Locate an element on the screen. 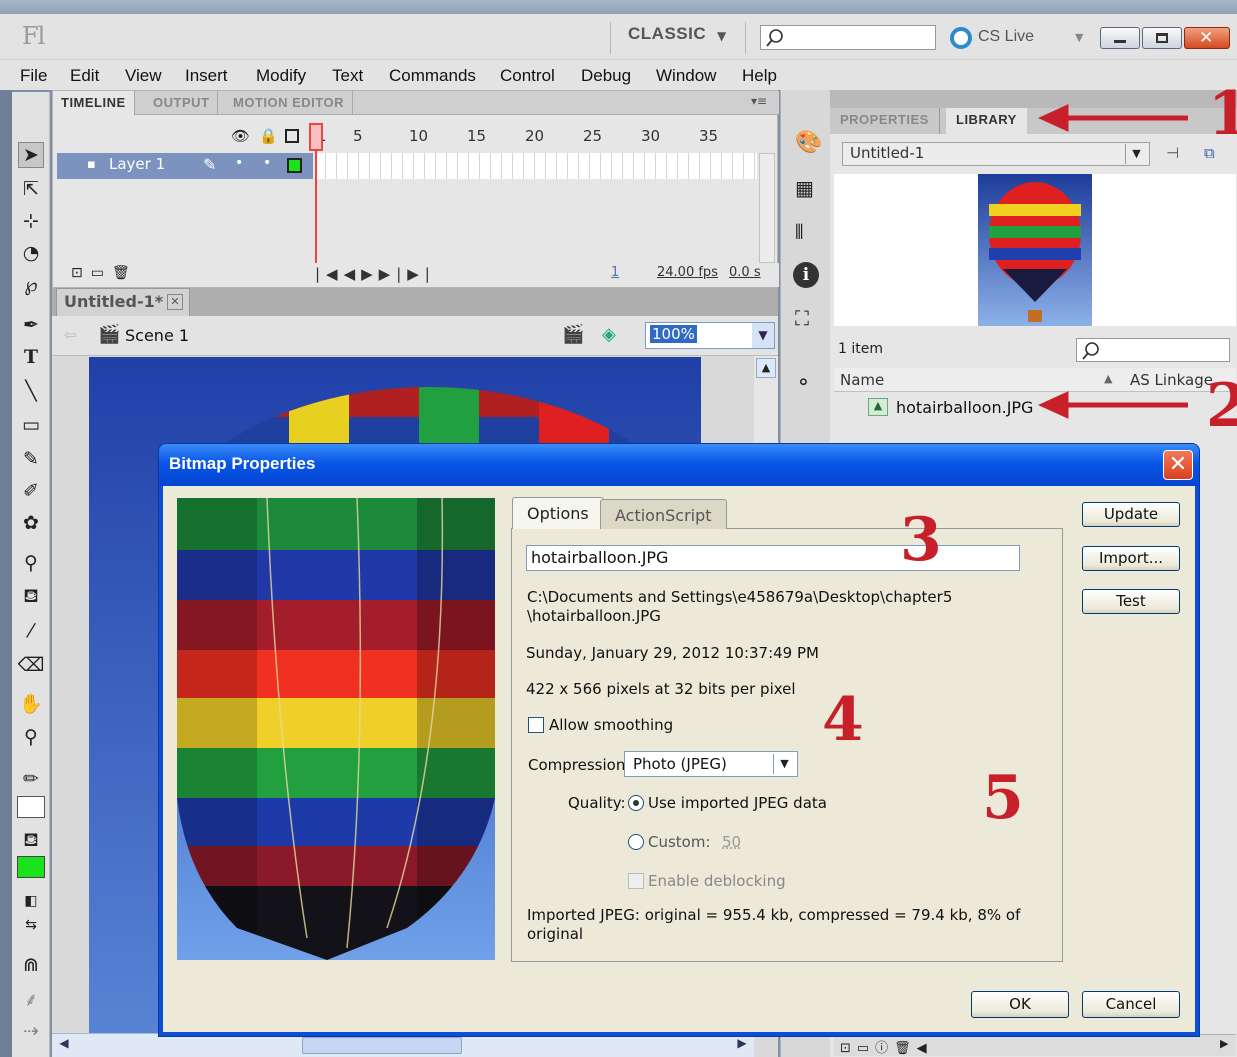 This screenshot has height=1057, width=1237. allow-smoothing-checkbox is located at coordinates (536, 725).